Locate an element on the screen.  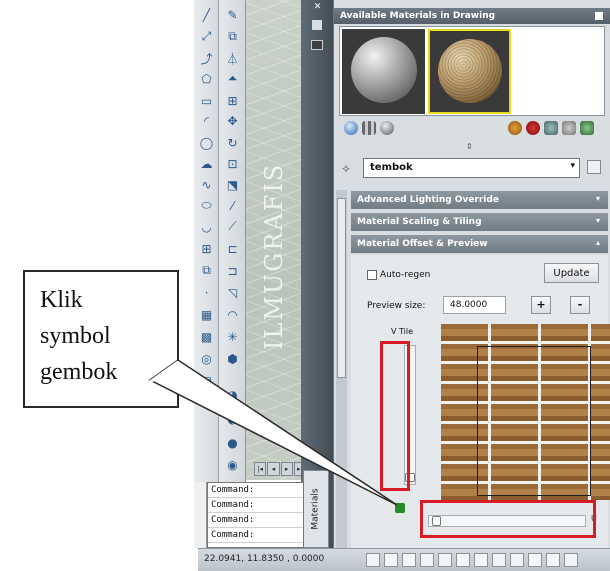
sync-material-icon is located at coordinates (587, 128).